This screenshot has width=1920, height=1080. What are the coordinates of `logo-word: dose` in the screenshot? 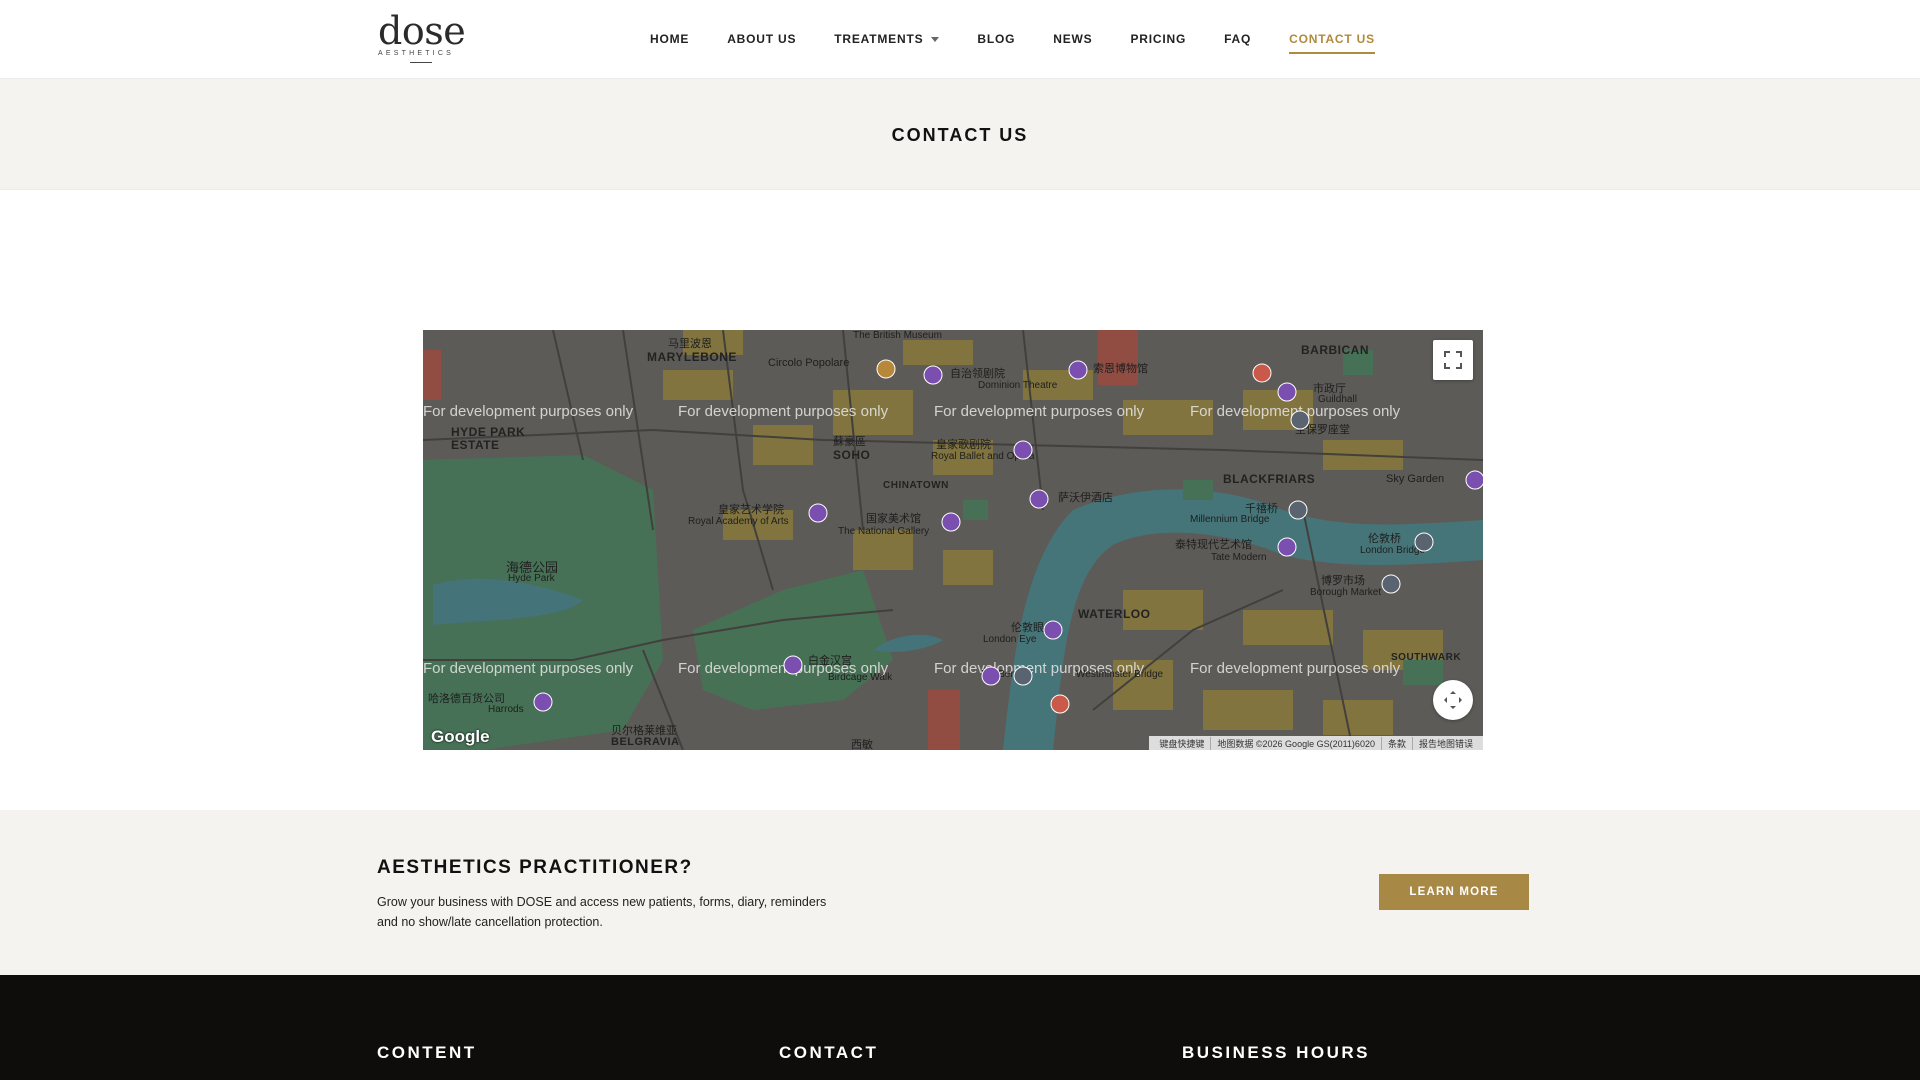 It's located at (422, 31).